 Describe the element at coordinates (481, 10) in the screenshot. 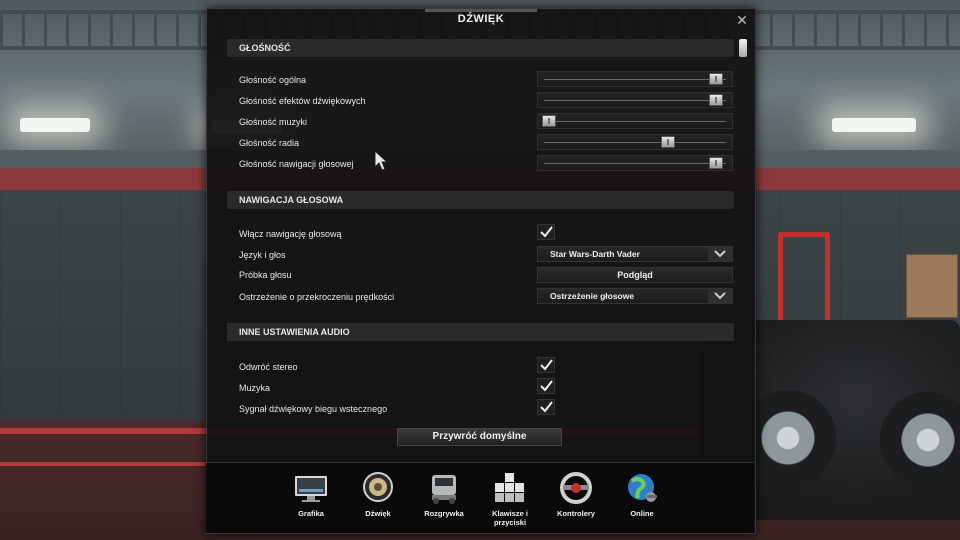

I see `title-notch` at that location.